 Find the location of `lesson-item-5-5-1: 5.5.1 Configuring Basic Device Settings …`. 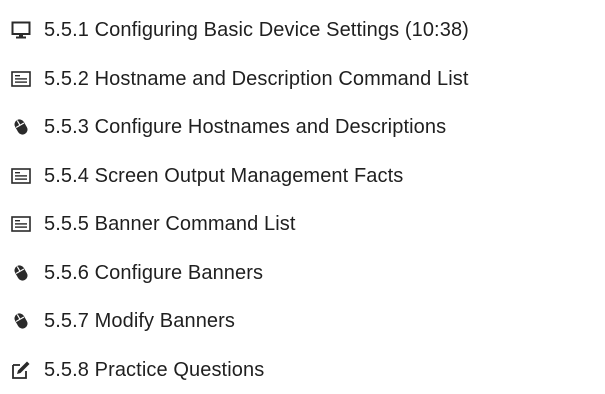

lesson-item-5-5-1: 5.5.1 Configuring Basic Device Settings … is located at coordinates (302, 30).